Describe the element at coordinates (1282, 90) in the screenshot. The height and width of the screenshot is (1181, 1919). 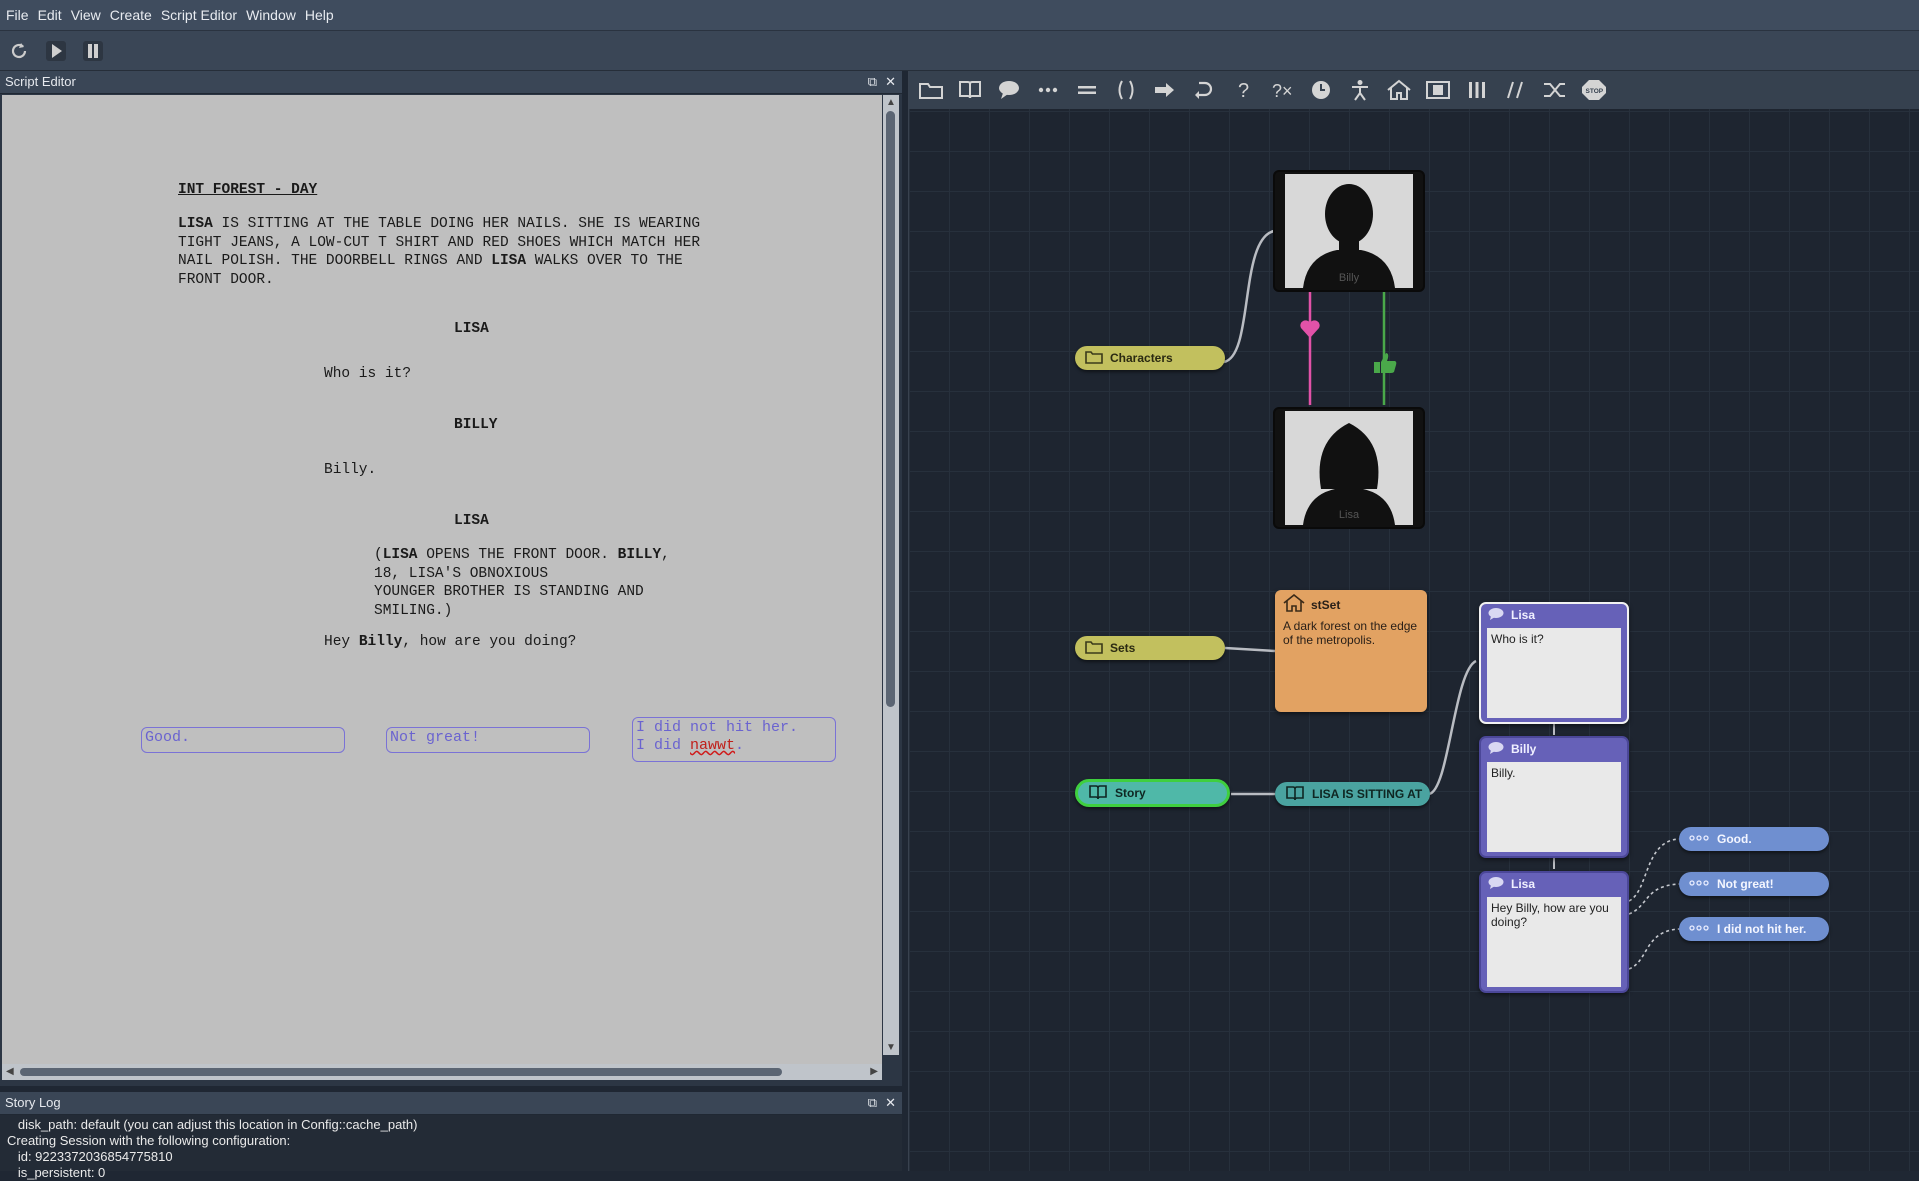
I see `question-x-icon: ?×` at that location.